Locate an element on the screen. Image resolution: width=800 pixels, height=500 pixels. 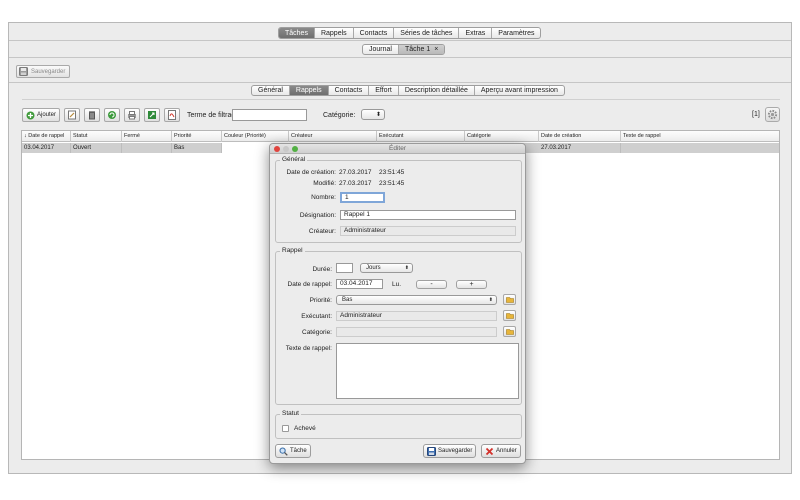
reminder-text-label: Texte de rappel: is located at coordinates (308, 348).